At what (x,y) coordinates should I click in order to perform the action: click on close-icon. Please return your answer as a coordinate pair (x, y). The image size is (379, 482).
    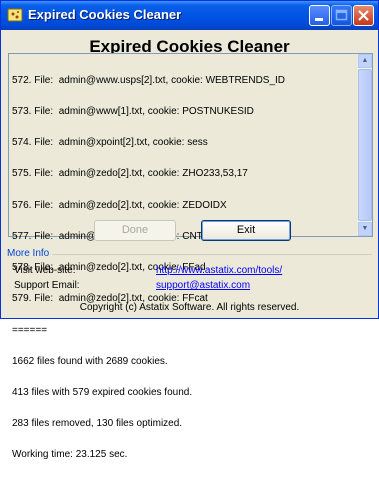
    Looking at the image, I should click on (363, 15).